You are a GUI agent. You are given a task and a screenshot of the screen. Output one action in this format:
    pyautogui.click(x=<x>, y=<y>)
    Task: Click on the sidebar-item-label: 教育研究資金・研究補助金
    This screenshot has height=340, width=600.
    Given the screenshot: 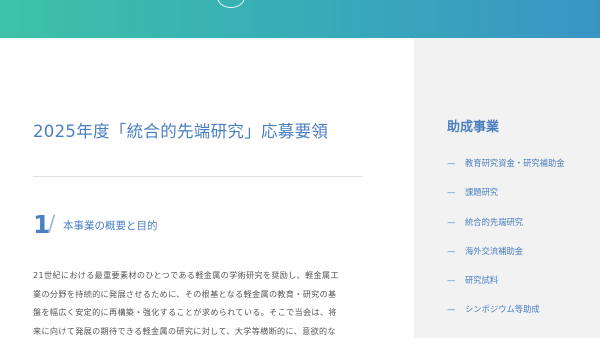 What is the action you would take?
    pyautogui.click(x=515, y=163)
    